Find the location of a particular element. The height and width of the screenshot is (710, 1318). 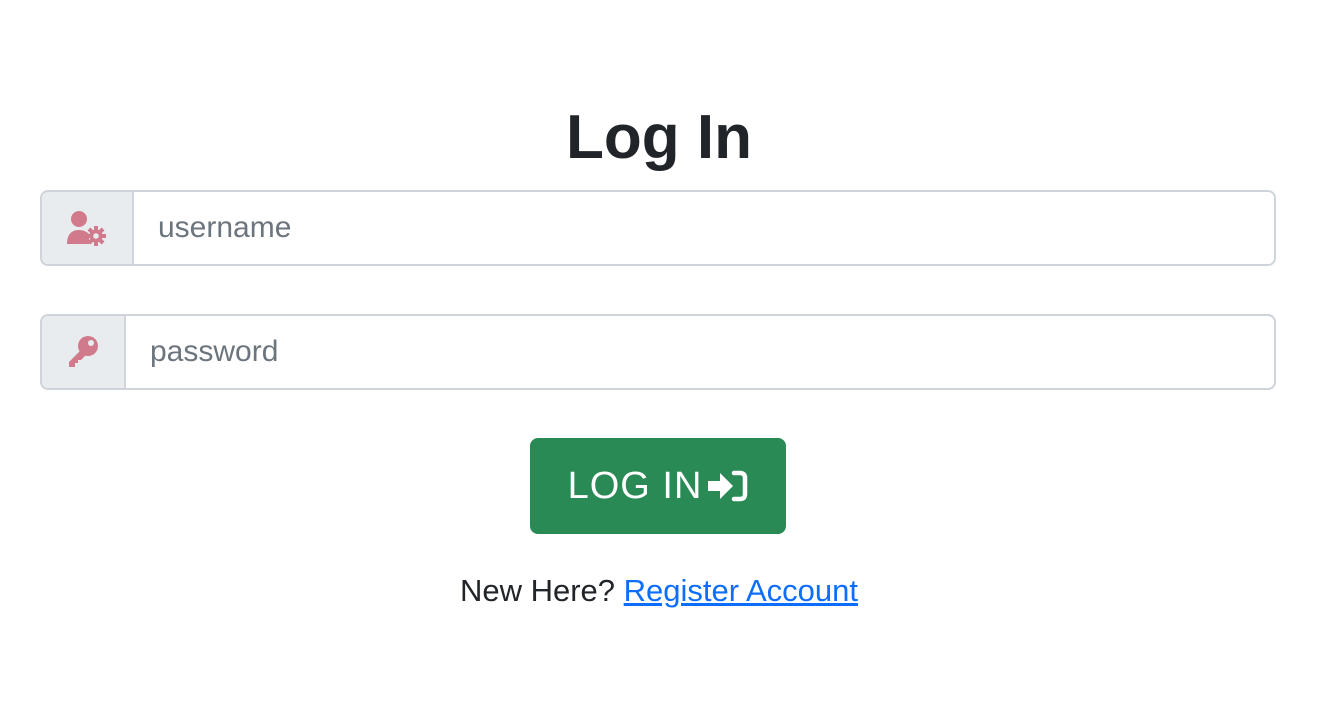

register-account-link: Register Account is located at coordinates (741, 590).